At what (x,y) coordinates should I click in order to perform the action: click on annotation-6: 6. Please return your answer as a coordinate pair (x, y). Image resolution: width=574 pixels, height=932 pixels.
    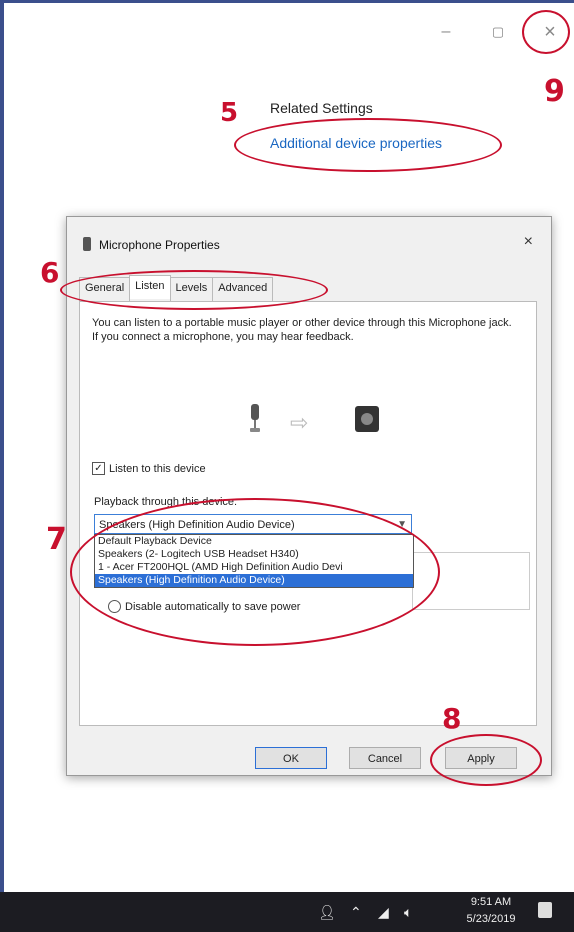
    Looking at the image, I should click on (50, 272).